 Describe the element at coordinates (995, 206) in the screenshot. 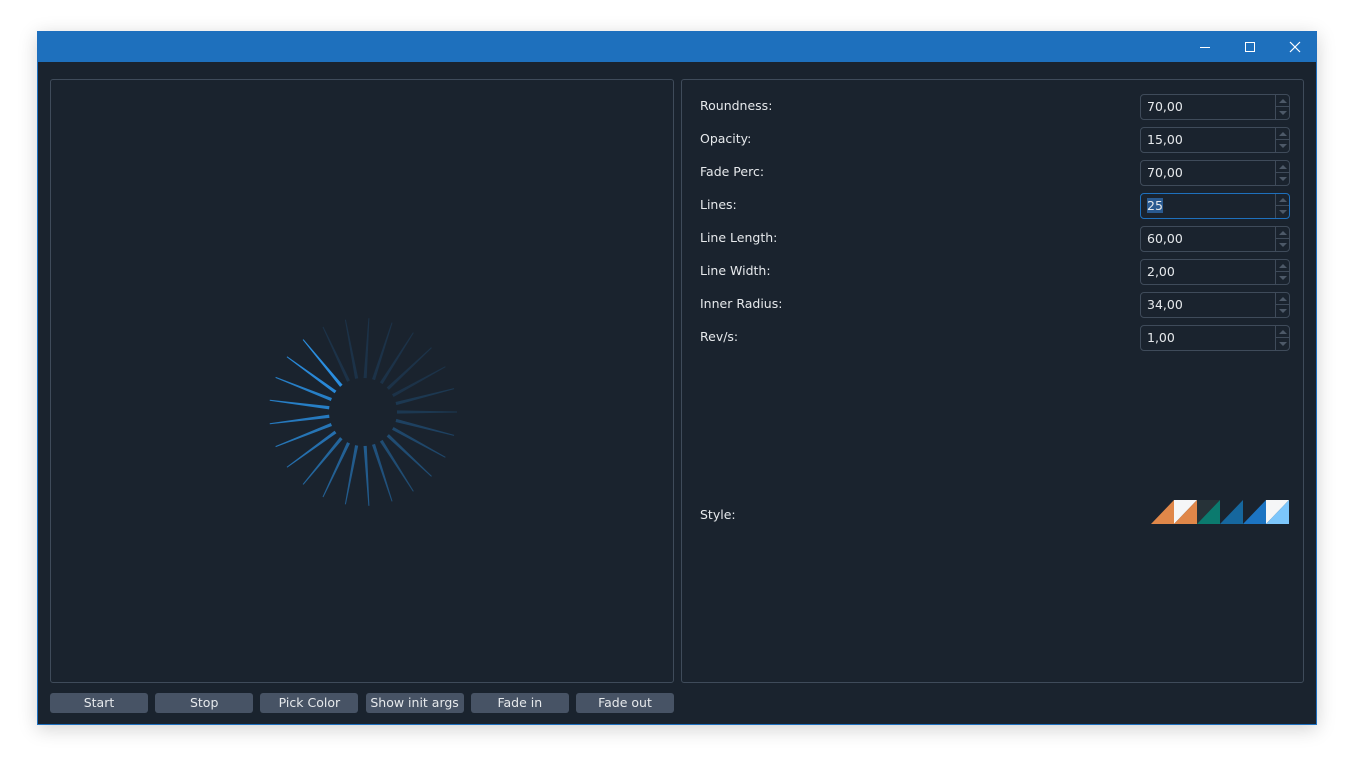

I see `setting-row: Lines: 25` at that location.